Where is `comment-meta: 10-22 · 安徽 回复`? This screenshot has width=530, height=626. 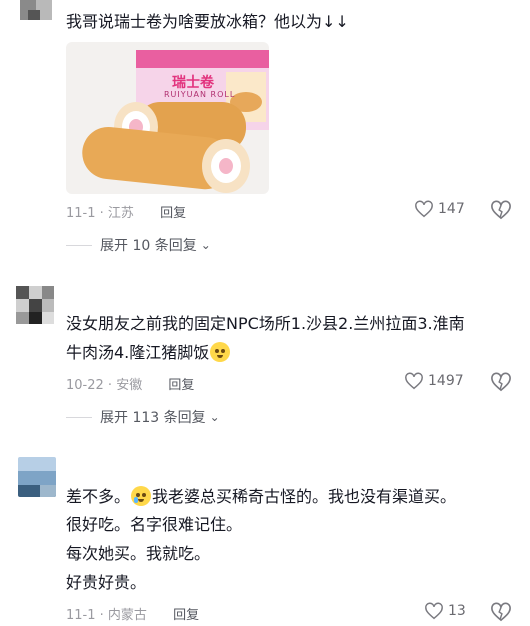 comment-meta: 10-22 · 安徽 回复 is located at coordinates (130, 385).